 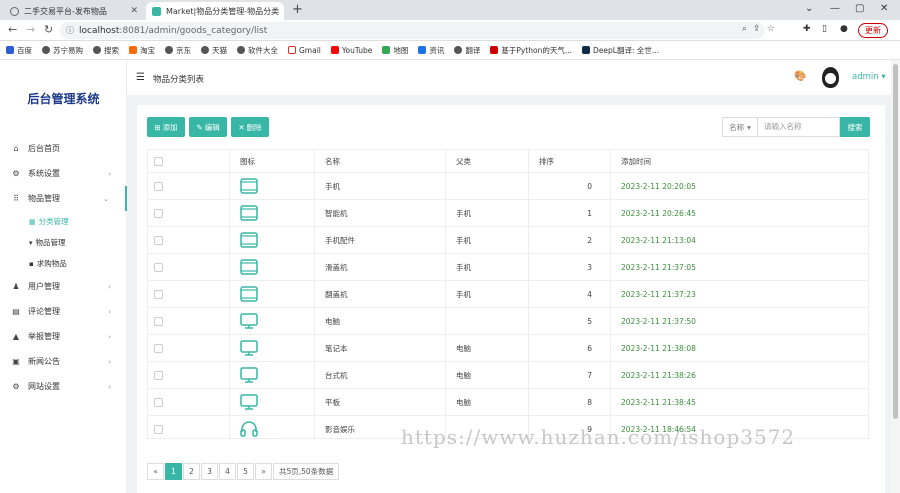 I want to click on h-site-icon, so click(x=494, y=50).